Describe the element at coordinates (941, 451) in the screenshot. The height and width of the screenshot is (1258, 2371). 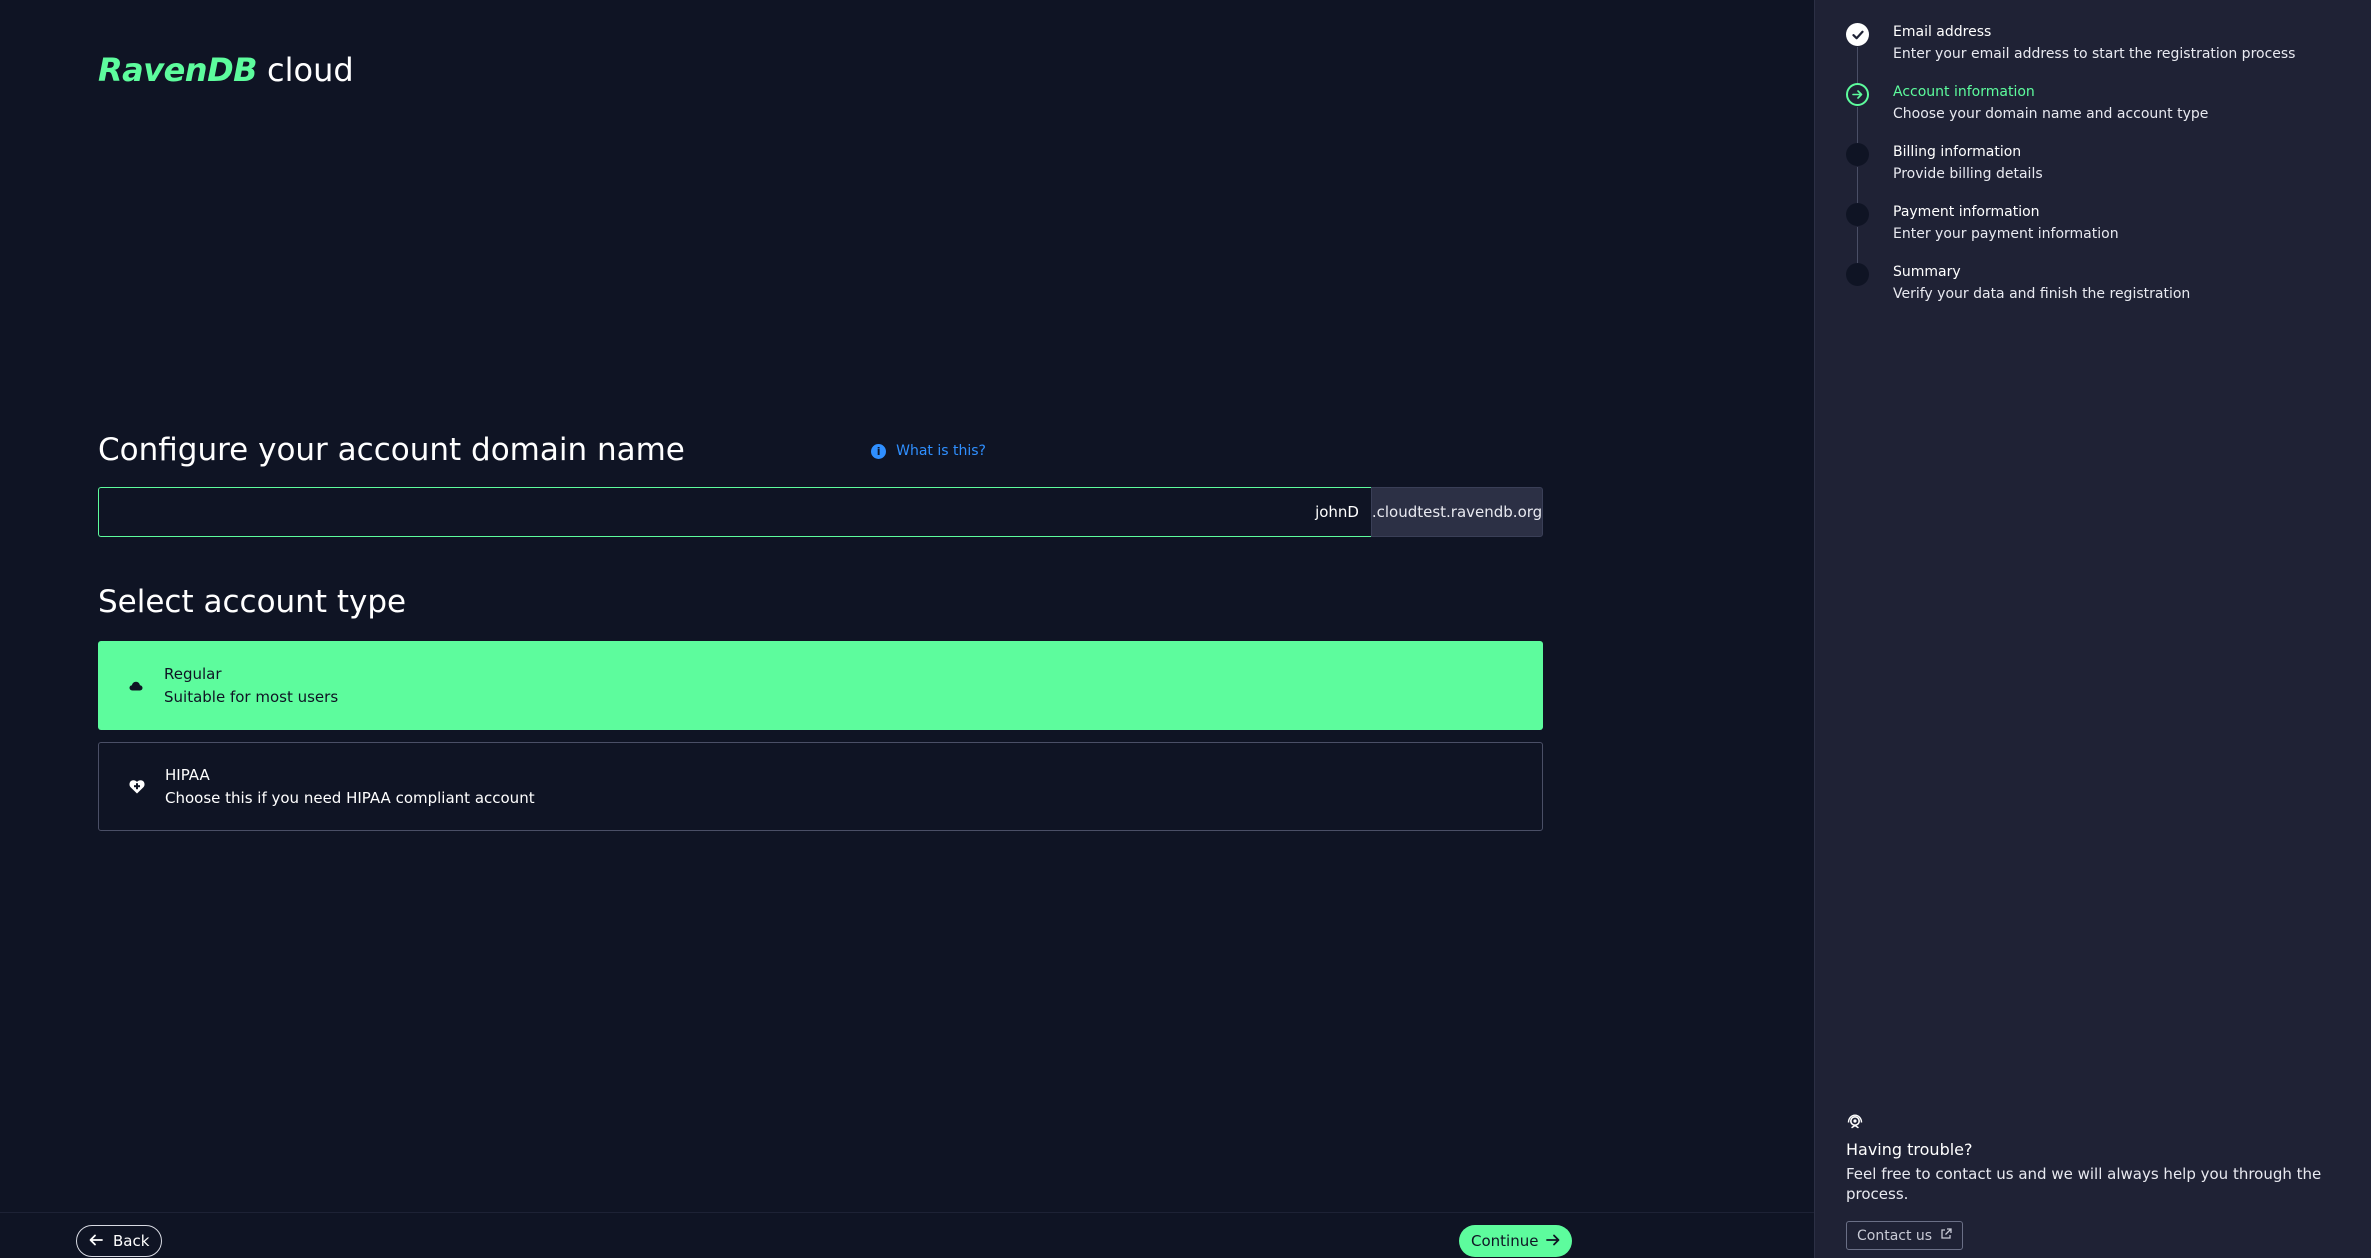
I see `what-is-this-label: What is this?` at that location.